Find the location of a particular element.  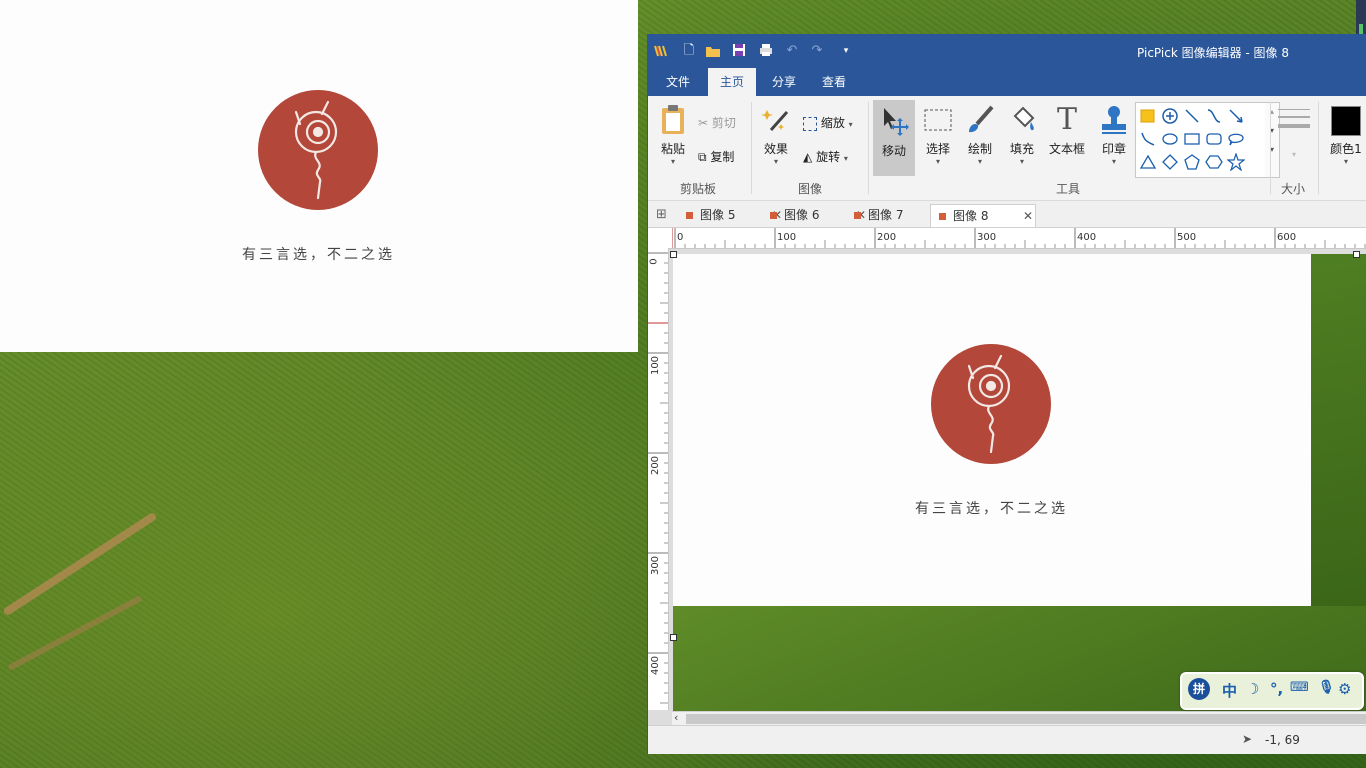

shape-curve-arrow-icon is located at coordinates (1148, 139).